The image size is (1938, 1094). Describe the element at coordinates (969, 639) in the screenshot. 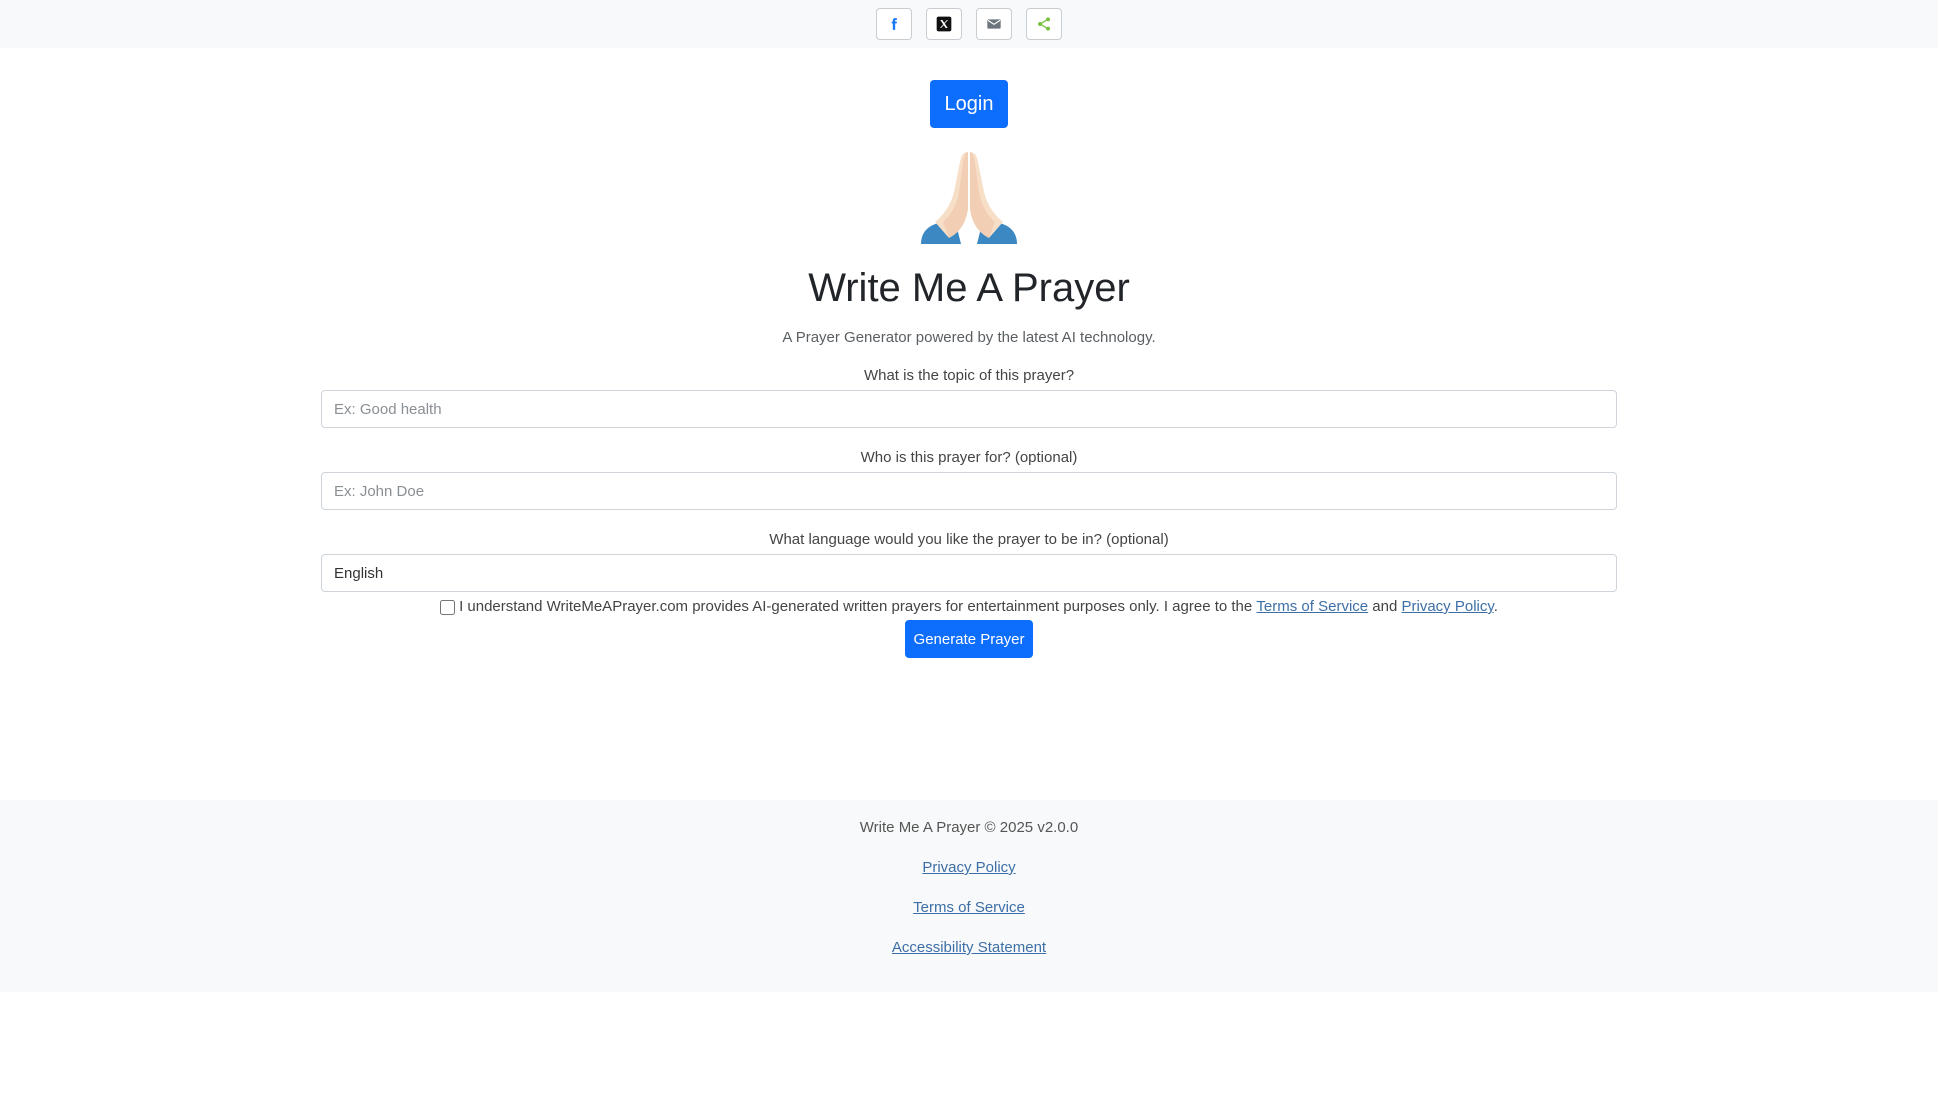

I see `generate-prayer-button: Generate Prayer` at that location.